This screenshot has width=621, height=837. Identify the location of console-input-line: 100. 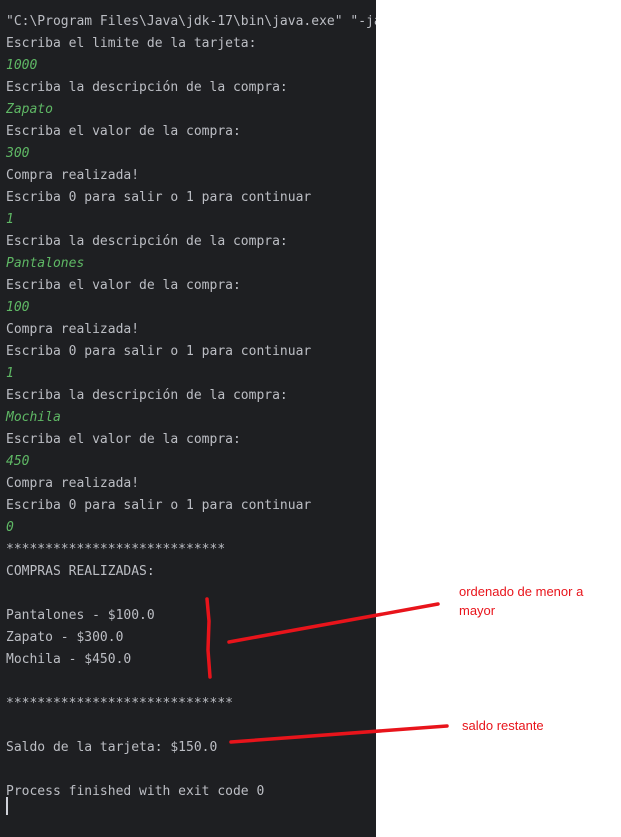
(18, 307).